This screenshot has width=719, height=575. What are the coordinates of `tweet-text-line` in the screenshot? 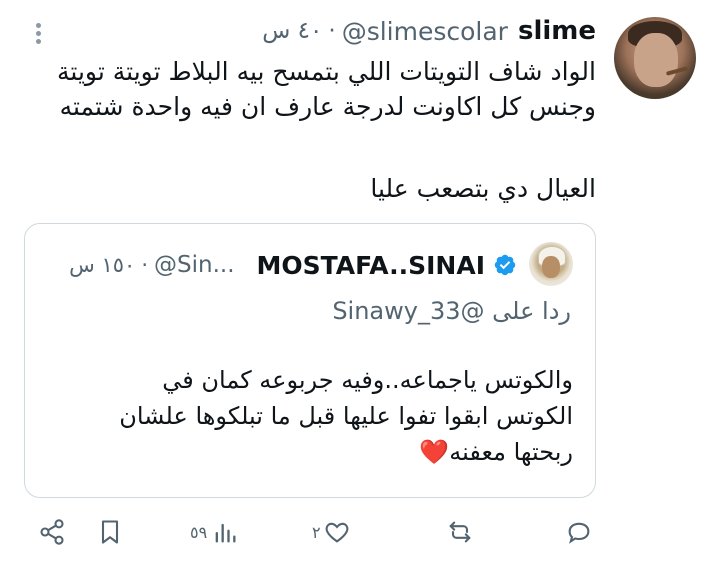 It's located at (301, 141).